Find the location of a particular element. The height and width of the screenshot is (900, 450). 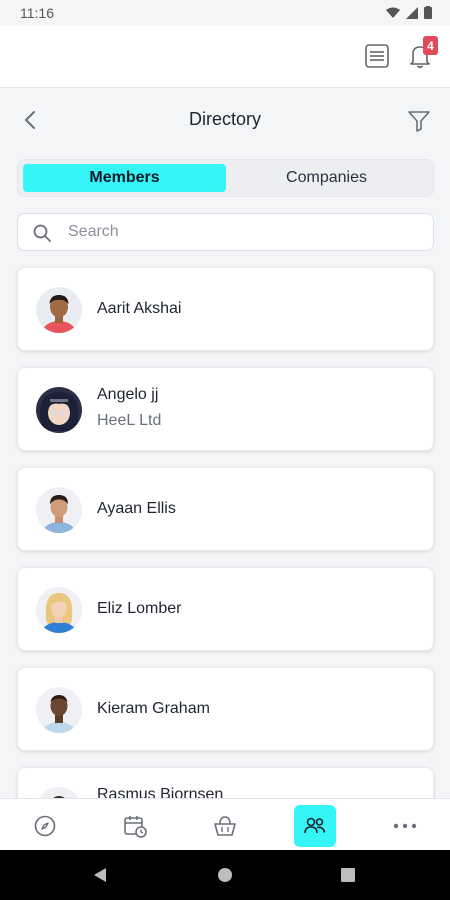

system-home-button is located at coordinates (225, 875).